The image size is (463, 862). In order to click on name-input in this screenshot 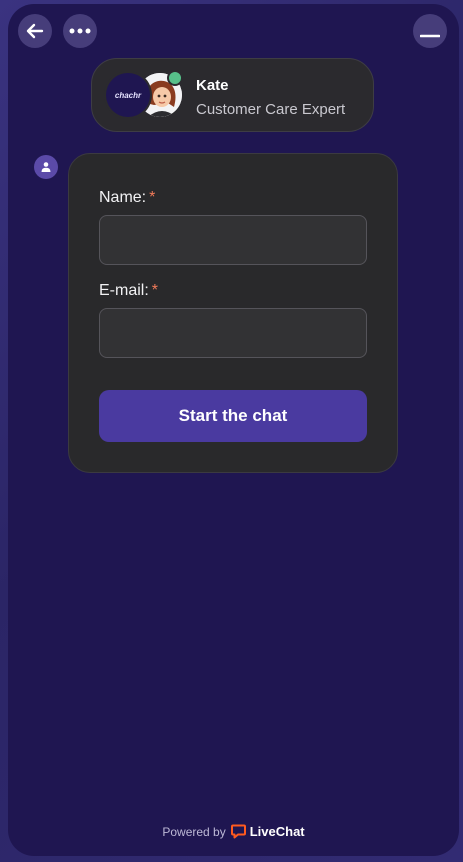, I will do `click(233, 240)`.